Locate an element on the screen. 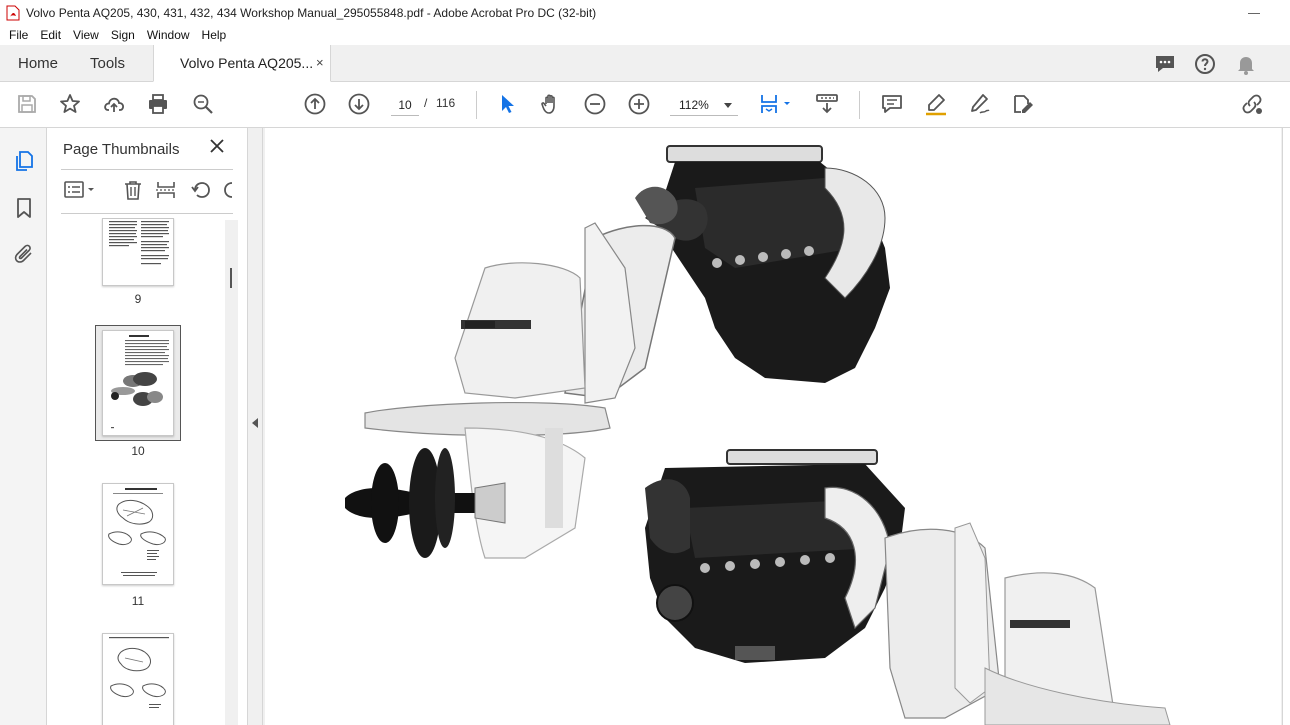 The width and height of the screenshot is (1290, 725). tab-document: Volvo Penta AQ205... × is located at coordinates (242, 63).